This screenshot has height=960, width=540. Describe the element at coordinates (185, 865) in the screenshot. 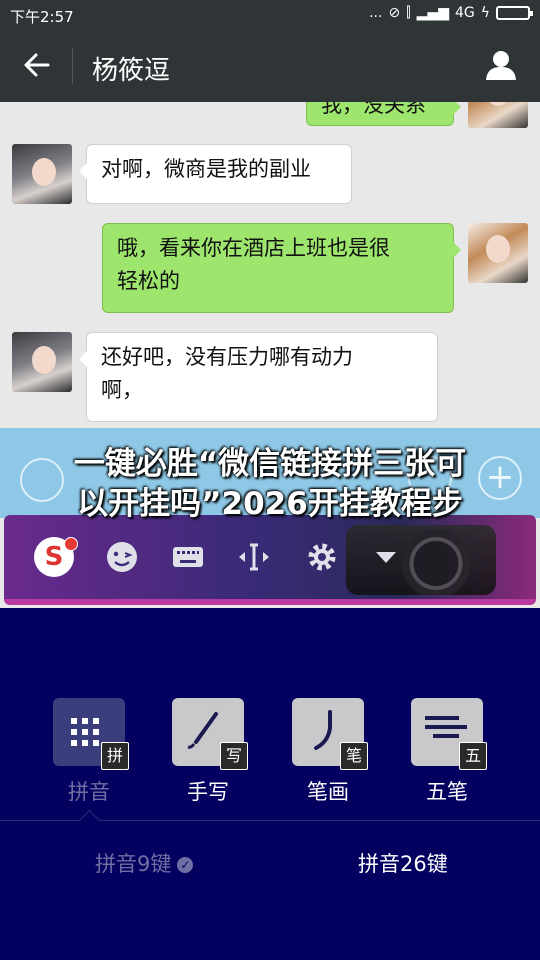

I see `check-icon: ✓` at that location.